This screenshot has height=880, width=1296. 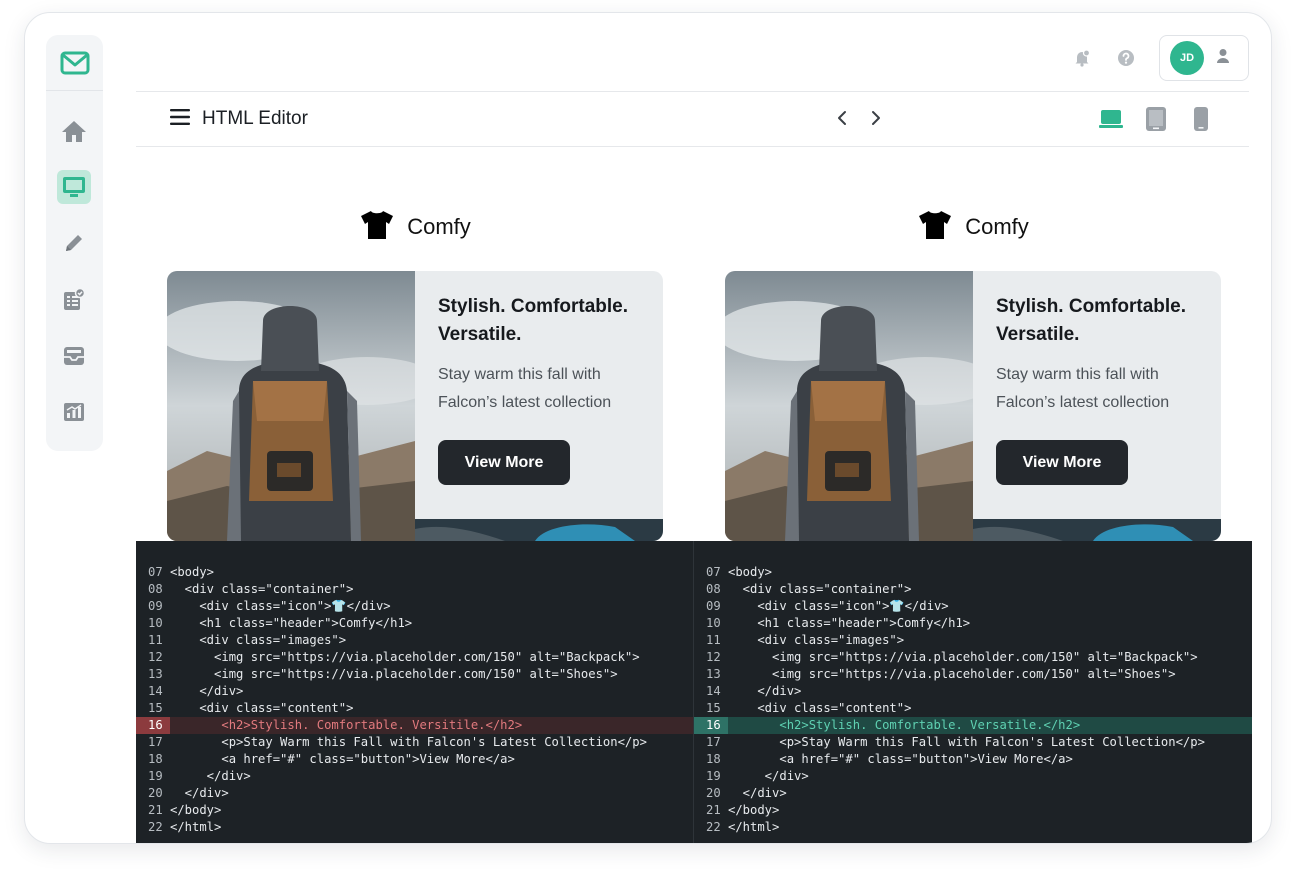 I want to click on chart-icon, so click(x=74, y=412).